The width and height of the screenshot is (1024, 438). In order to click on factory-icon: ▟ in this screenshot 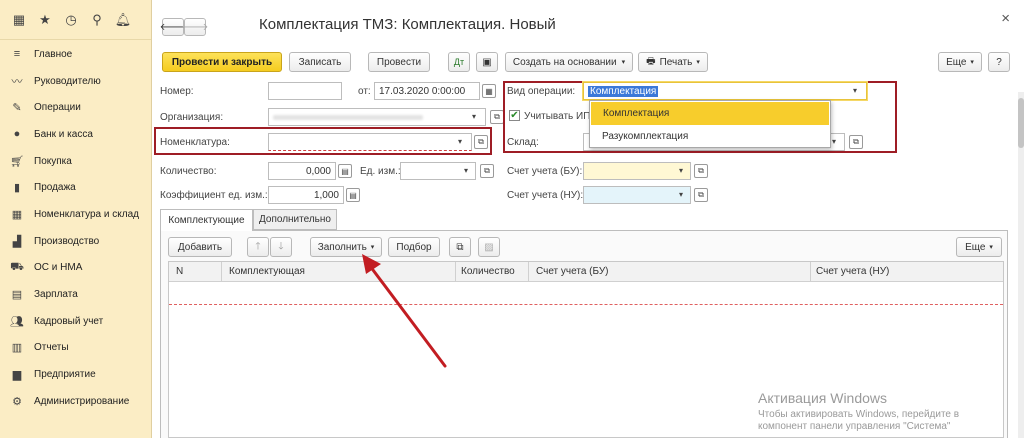, I will do `click(17, 241)`.